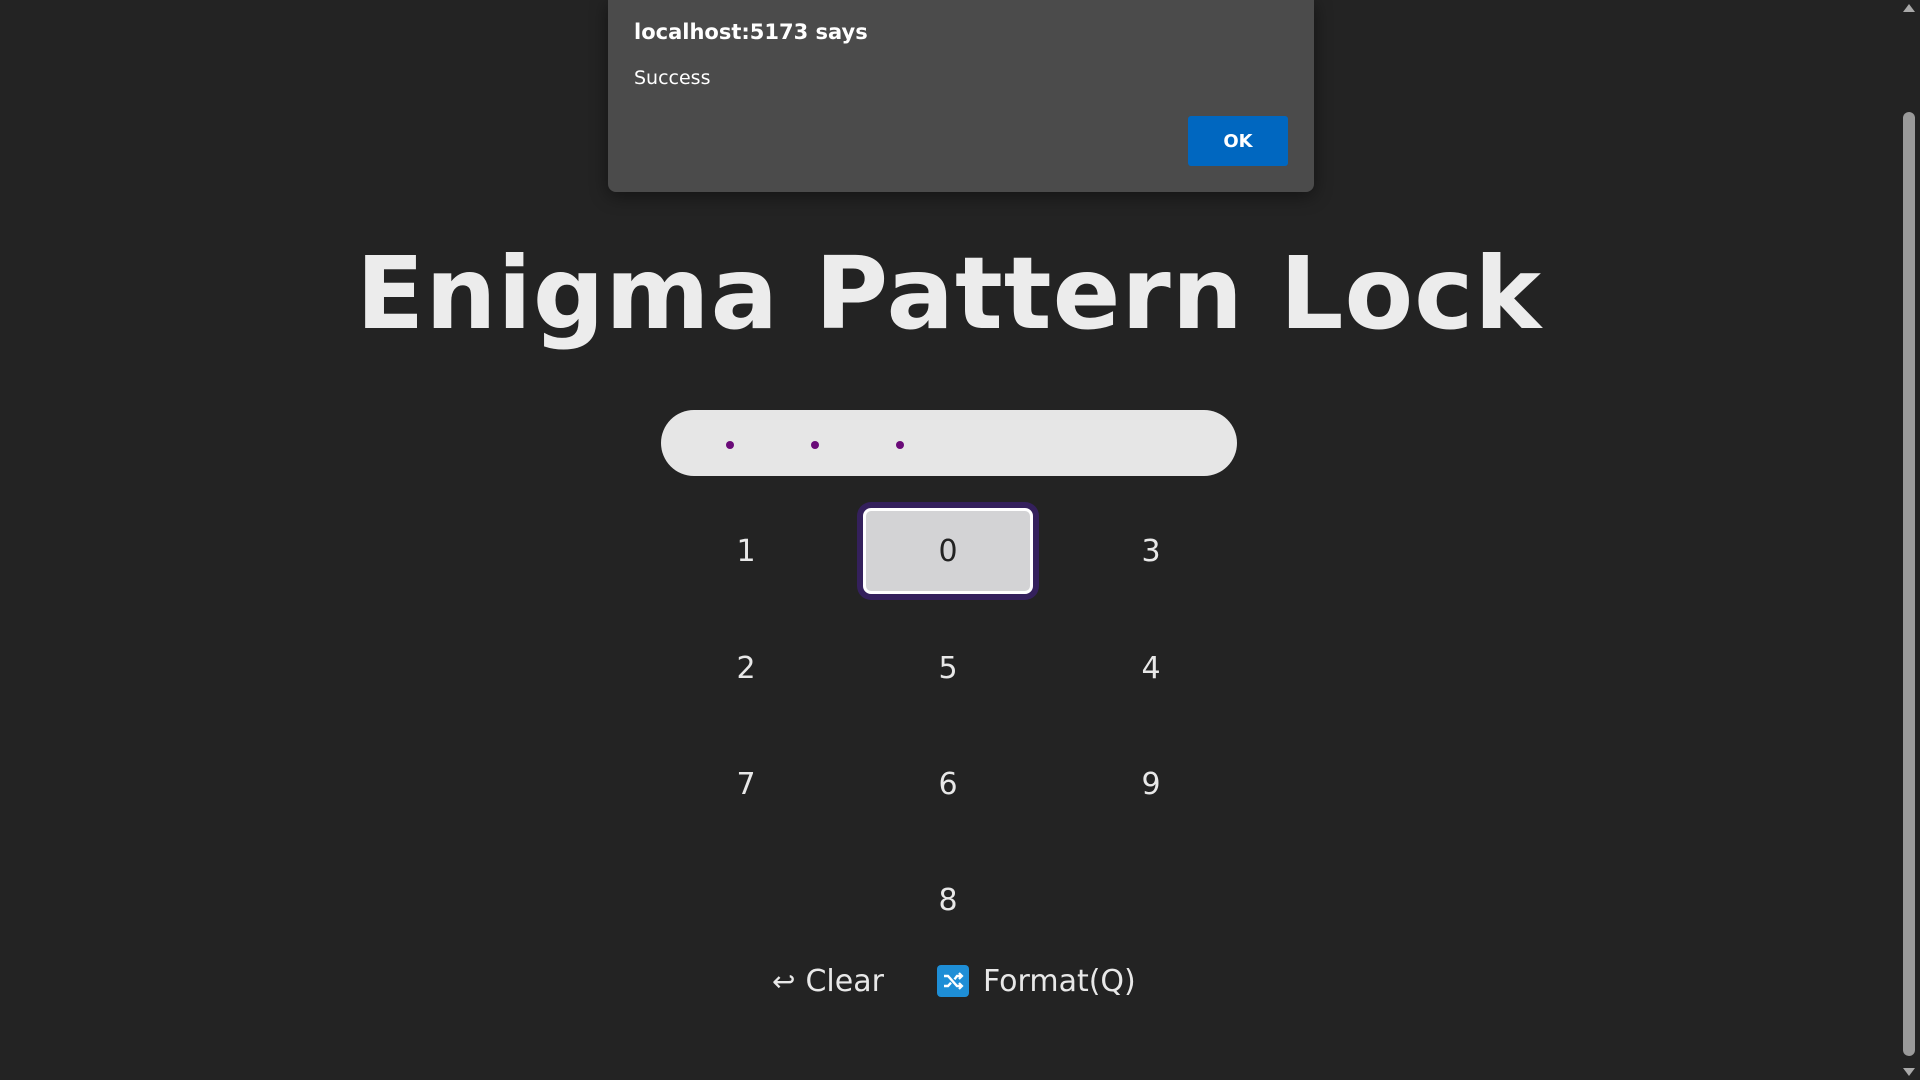 Image resolution: width=1920 pixels, height=1080 pixels. I want to click on key-5: 5, so click(948, 668).